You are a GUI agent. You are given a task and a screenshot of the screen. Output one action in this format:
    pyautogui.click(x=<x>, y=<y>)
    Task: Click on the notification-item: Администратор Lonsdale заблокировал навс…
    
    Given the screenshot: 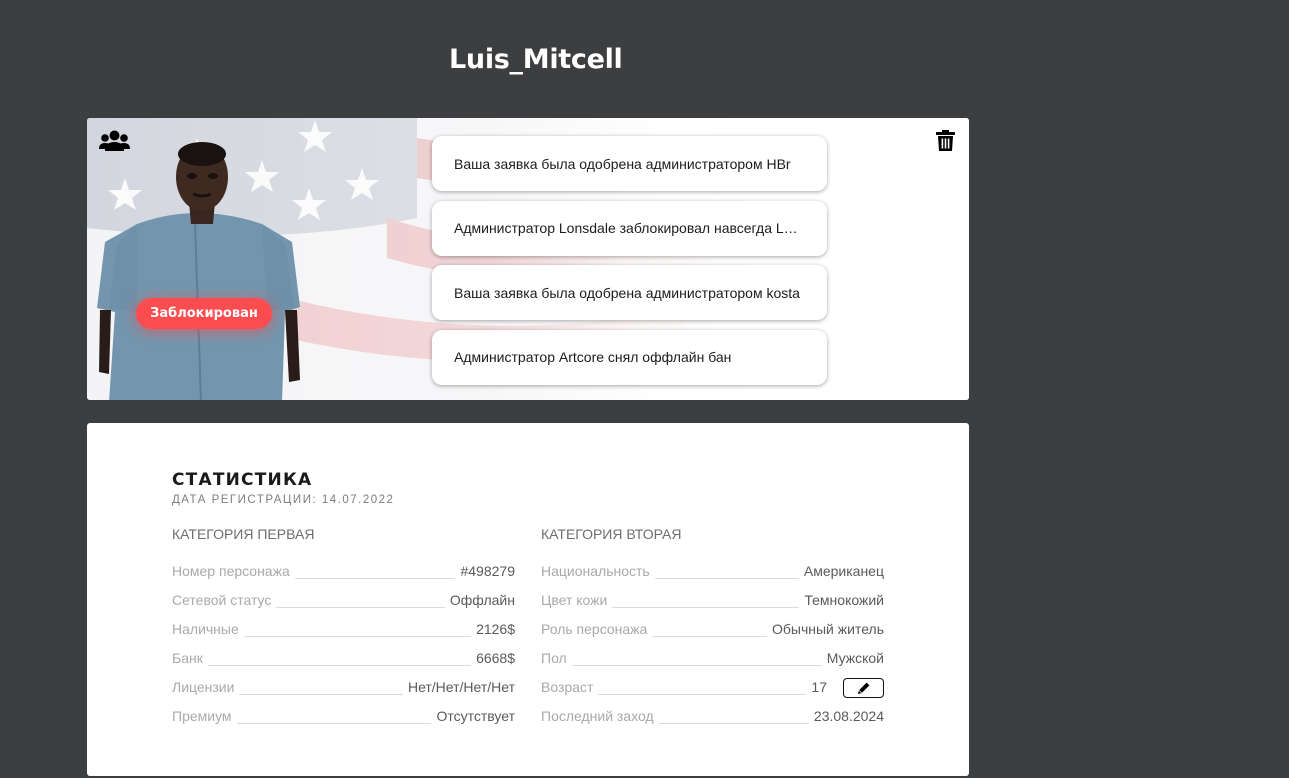 What is the action you would take?
    pyautogui.click(x=629, y=228)
    